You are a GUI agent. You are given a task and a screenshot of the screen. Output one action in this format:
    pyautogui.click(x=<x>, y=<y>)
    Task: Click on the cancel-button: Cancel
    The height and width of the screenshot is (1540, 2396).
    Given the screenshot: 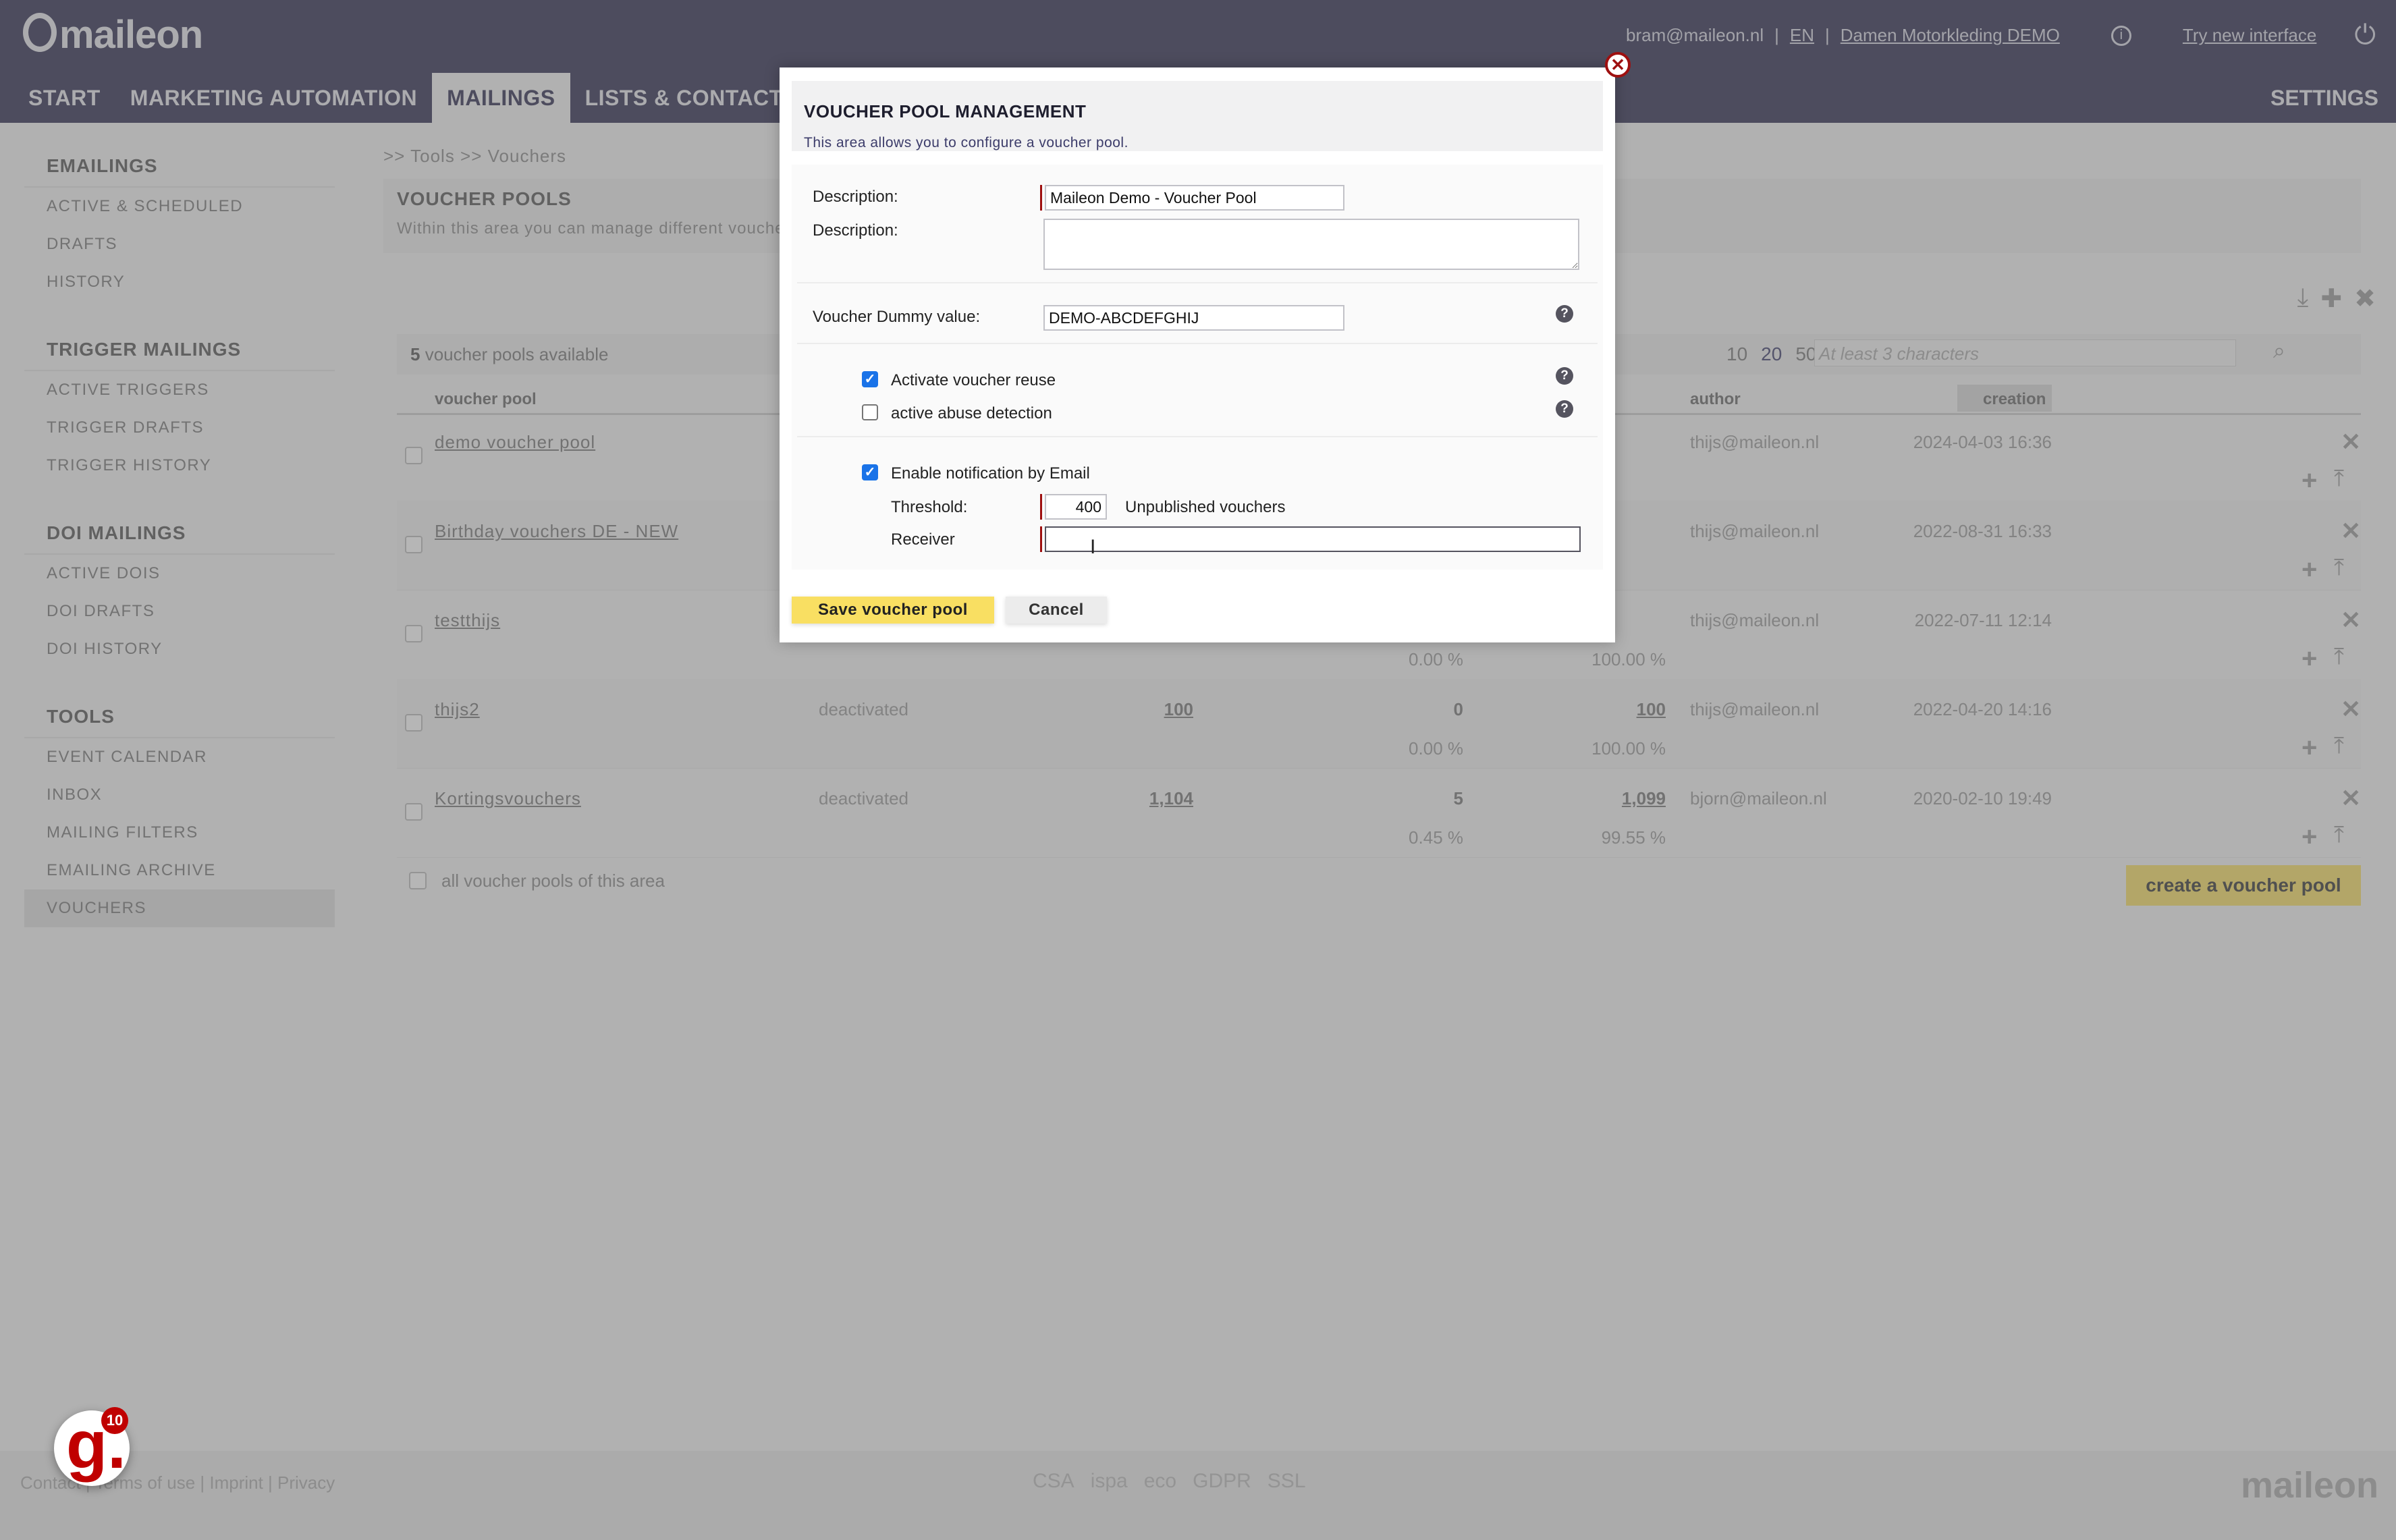 What is the action you would take?
    pyautogui.click(x=1056, y=610)
    